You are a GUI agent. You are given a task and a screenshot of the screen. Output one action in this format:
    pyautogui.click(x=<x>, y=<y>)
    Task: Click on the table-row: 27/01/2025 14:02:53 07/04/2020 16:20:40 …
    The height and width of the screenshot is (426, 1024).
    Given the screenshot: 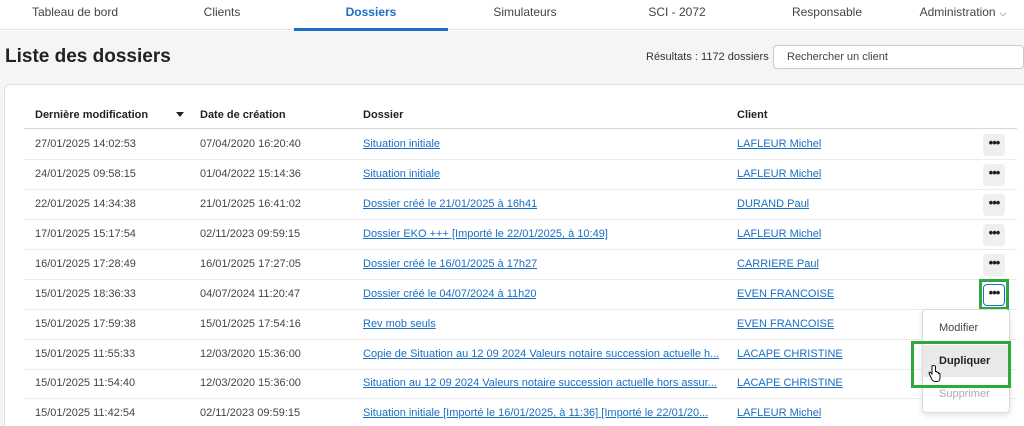 What is the action you would take?
    pyautogui.click(x=520, y=145)
    